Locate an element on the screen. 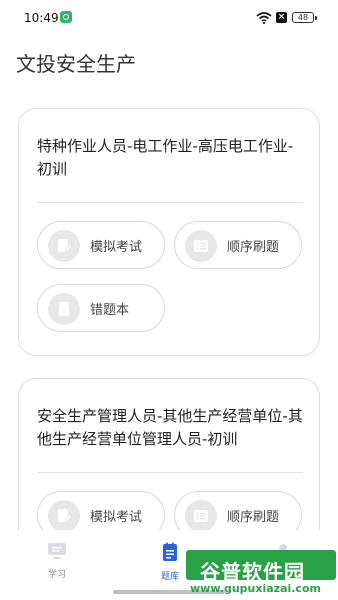 This screenshot has height=600, width=338. watermark-name: 谷普软件园 is located at coordinates (252, 572).